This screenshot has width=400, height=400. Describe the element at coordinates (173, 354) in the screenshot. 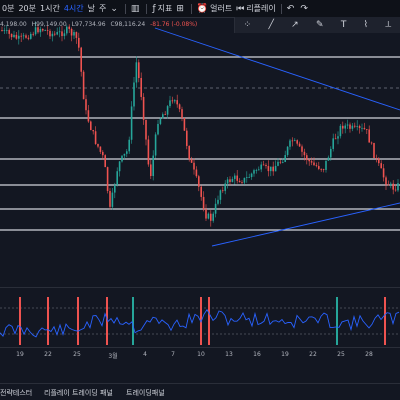

I see `time-tick: 7` at that location.